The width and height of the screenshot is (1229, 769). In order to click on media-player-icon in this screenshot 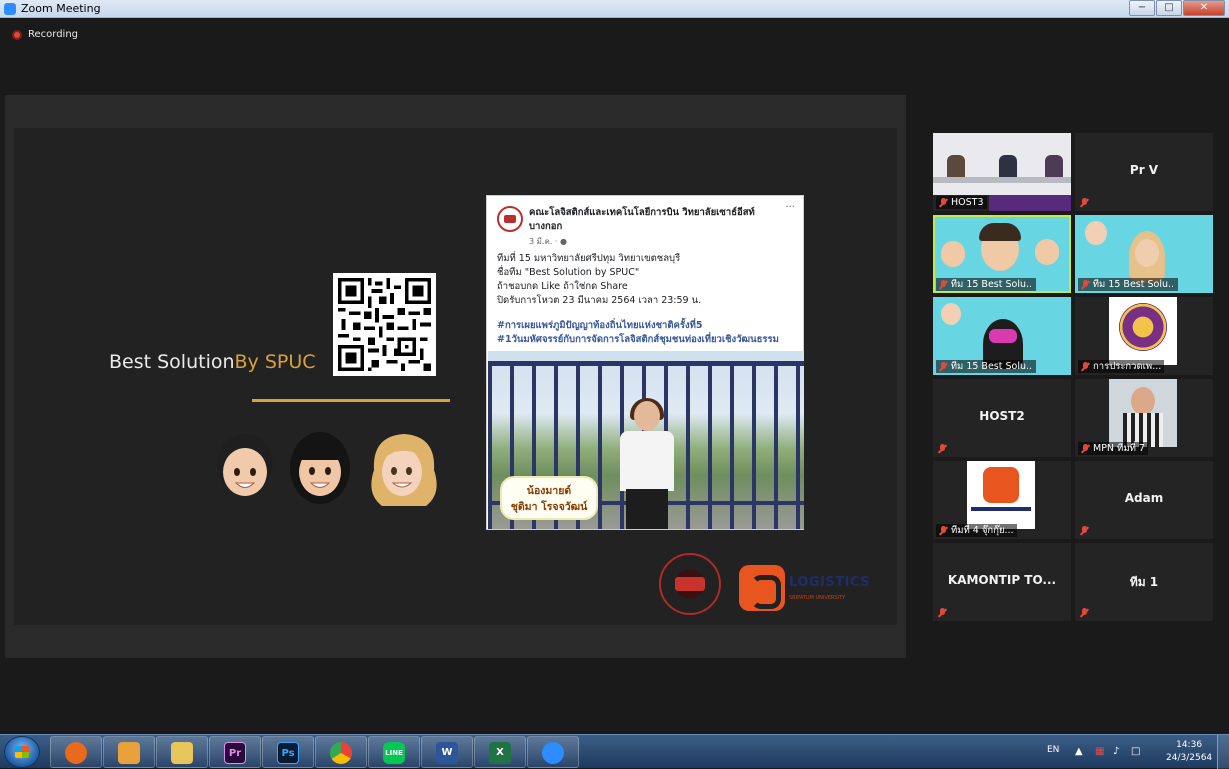, I will do `click(129, 753)`.